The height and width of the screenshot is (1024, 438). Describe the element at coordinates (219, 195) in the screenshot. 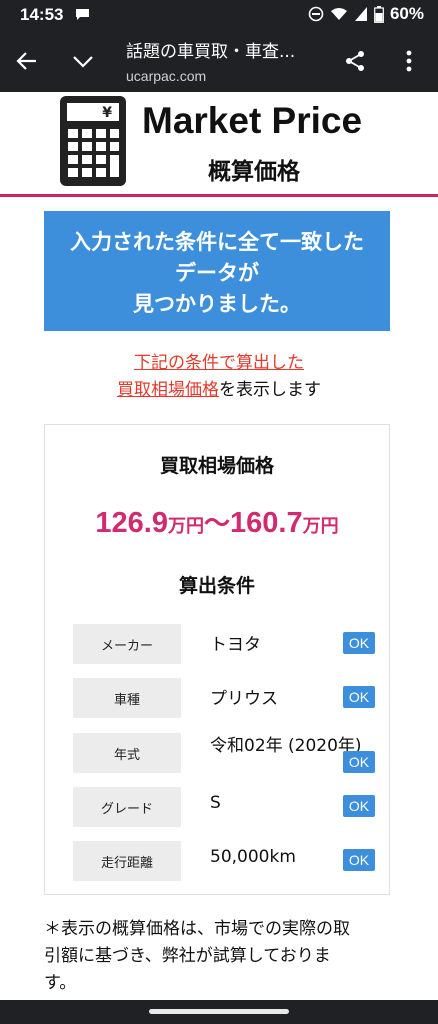

I see `header-divider` at that location.